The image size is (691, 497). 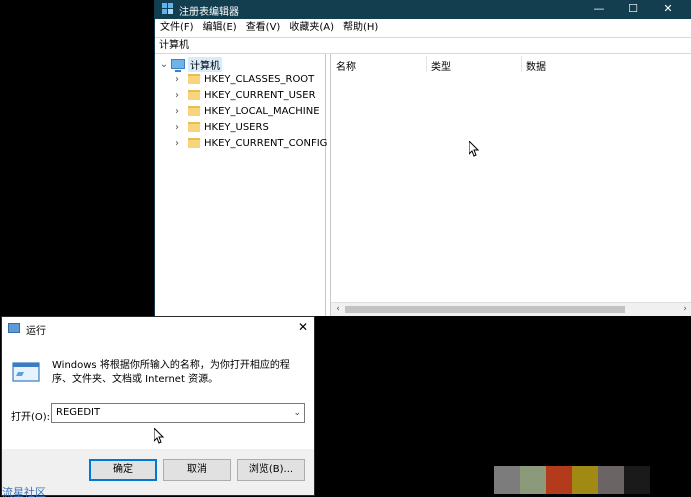 What do you see at coordinates (423, 9) in the screenshot?
I see `title-bar: 注册表编辑器 — ☐ ✕` at bounding box center [423, 9].